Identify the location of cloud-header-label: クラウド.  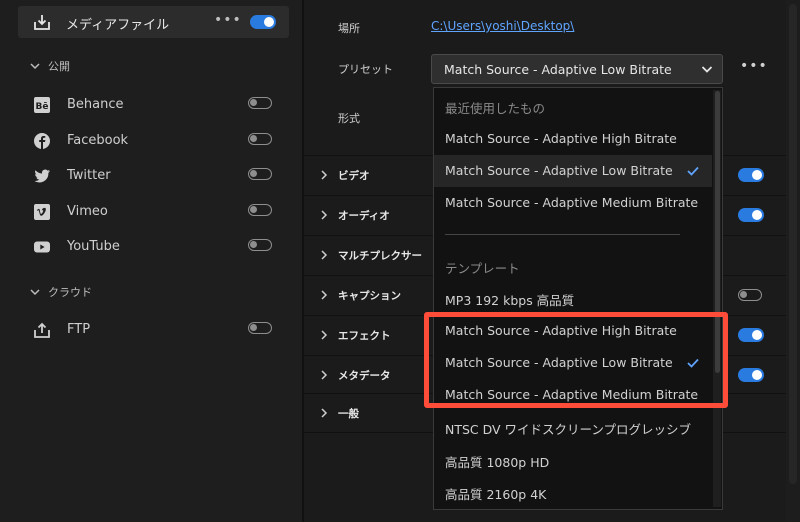
(70, 292).